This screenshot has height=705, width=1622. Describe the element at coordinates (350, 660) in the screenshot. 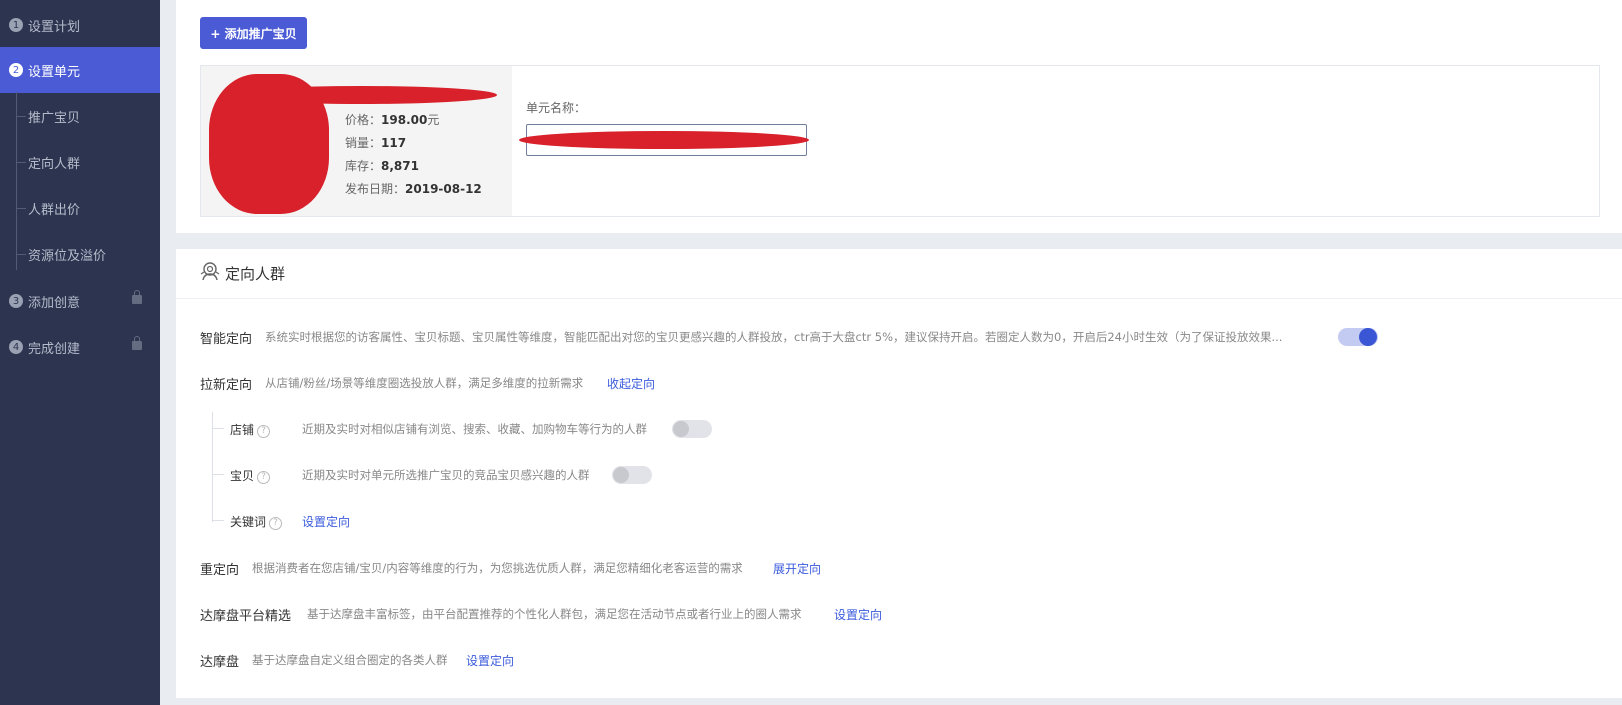

I see `damo-desc: 基于达摩盘自定义组合圈定的各类人群` at that location.